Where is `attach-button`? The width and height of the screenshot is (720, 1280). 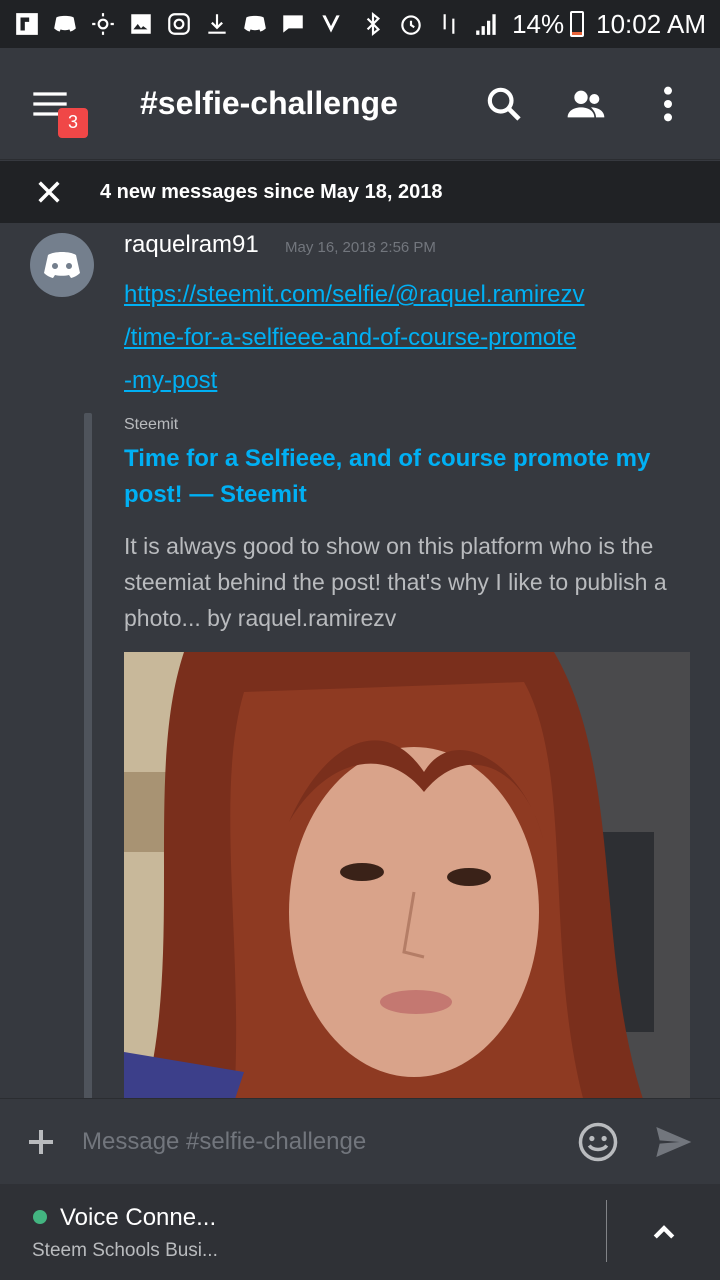 attach-button is located at coordinates (41, 1142).